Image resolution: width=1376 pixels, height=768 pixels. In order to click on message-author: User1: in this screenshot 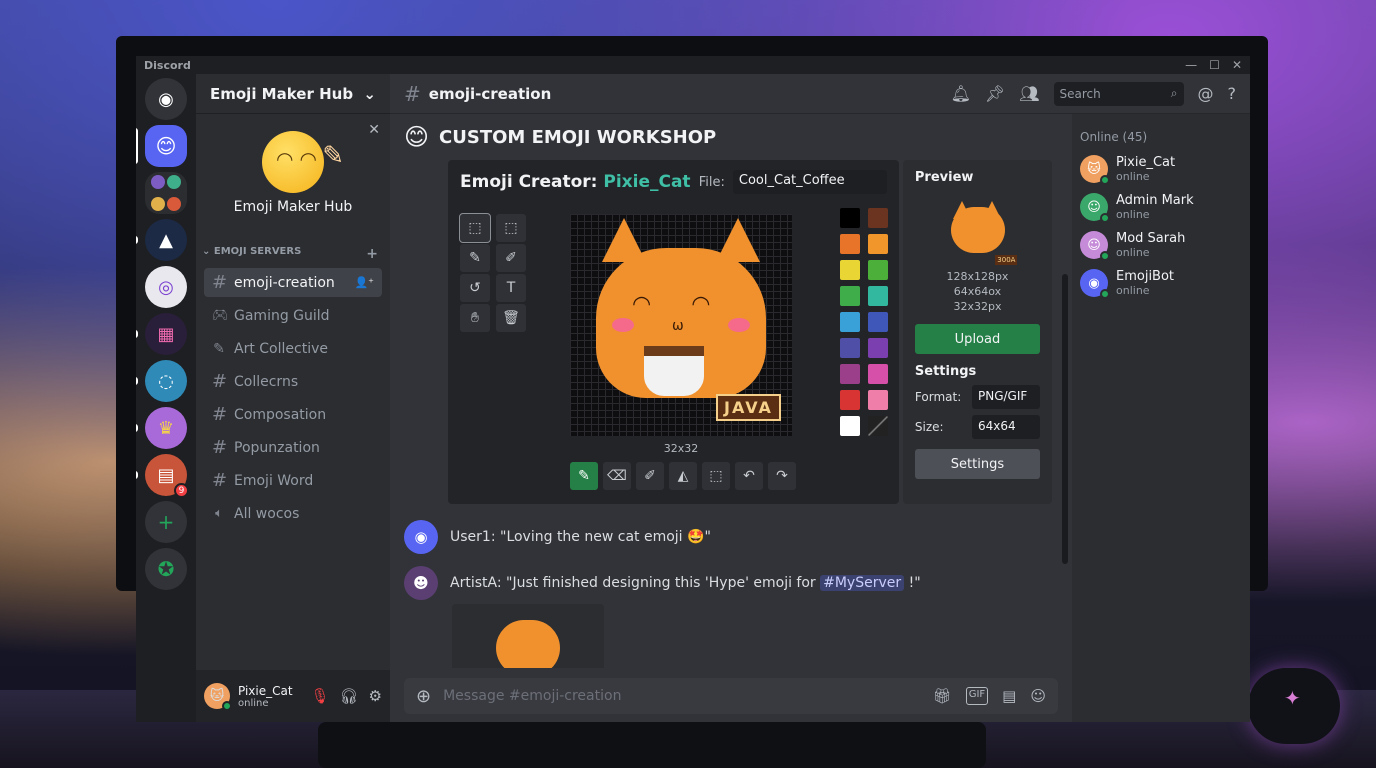, I will do `click(473, 537)`.